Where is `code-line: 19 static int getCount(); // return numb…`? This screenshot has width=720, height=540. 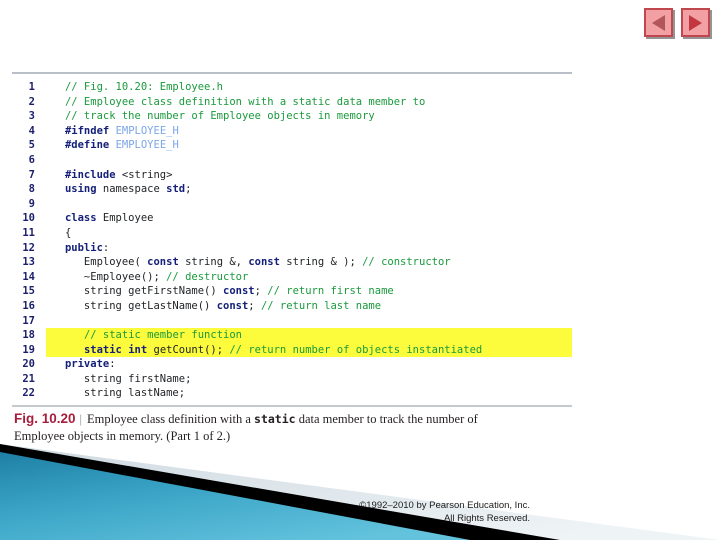
code-line: 19 static int getCount(); // return numb… is located at coordinates (292, 350).